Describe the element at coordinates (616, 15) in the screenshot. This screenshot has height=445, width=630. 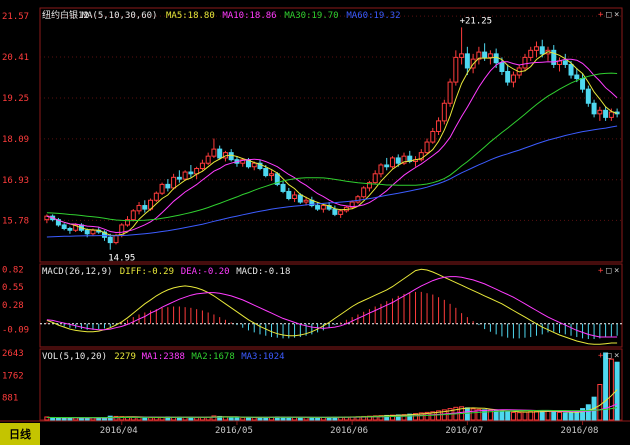
I see `panel-button-0-2: ×` at that location.